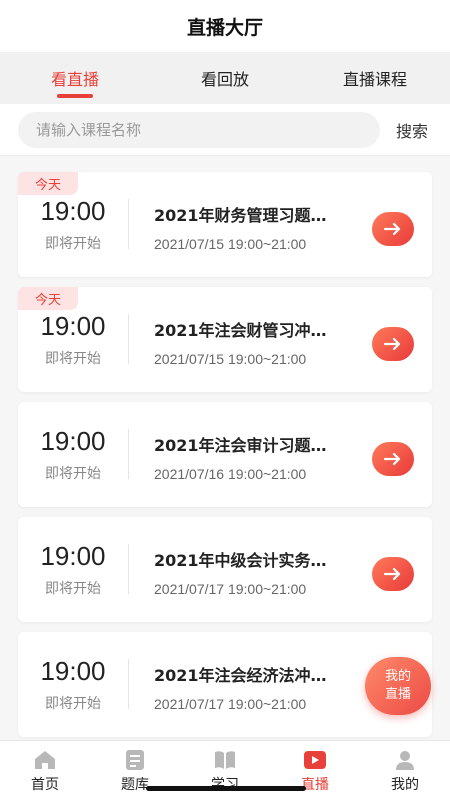  I want to click on tab-replay: 看回放, so click(225, 78).